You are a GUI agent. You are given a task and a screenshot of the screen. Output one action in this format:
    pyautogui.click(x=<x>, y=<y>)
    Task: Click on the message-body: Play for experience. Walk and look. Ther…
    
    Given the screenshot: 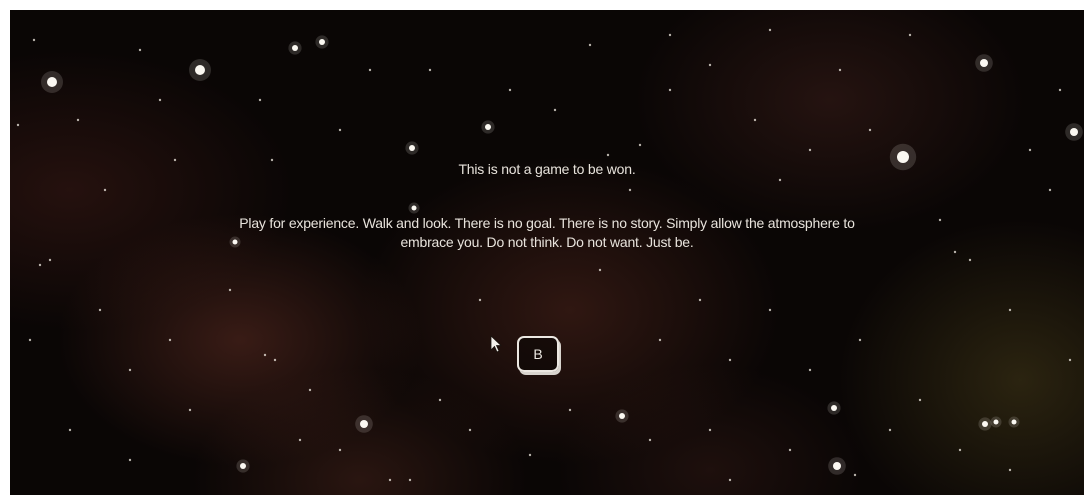 What is the action you would take?
    pyautogui.click(x=547, y=233)
    